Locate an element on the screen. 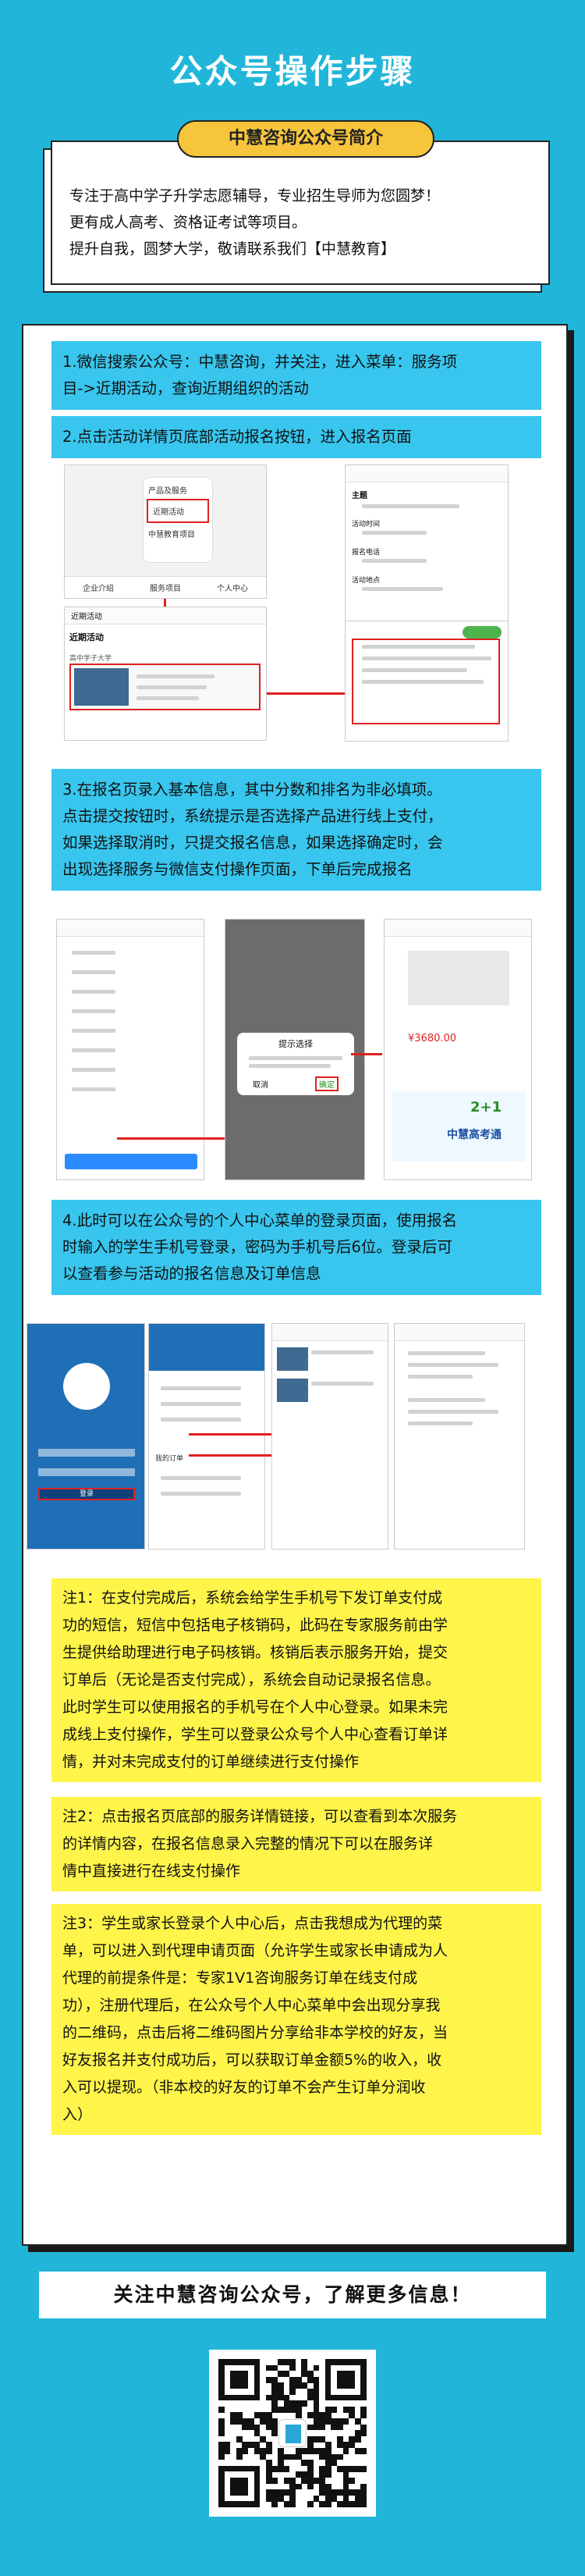  title-bar: 近期活动 is located at coordinates (166, 615).